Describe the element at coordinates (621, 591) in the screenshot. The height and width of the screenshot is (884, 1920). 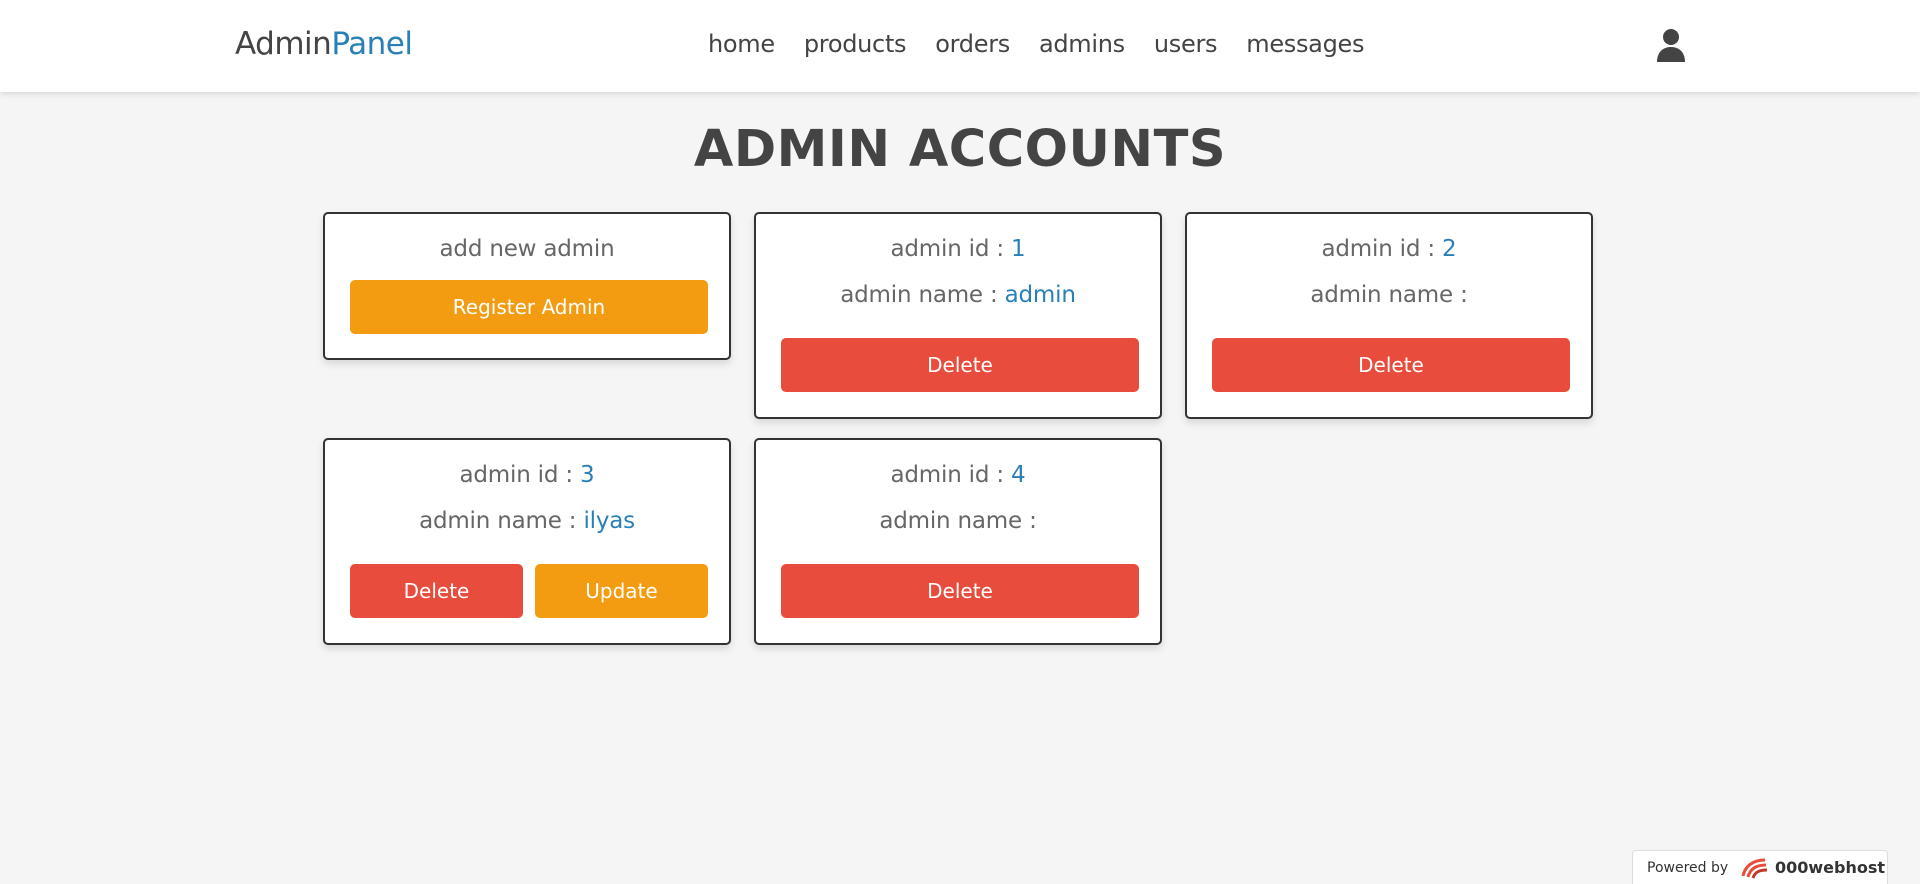
I see `update-button: Update` at that location.